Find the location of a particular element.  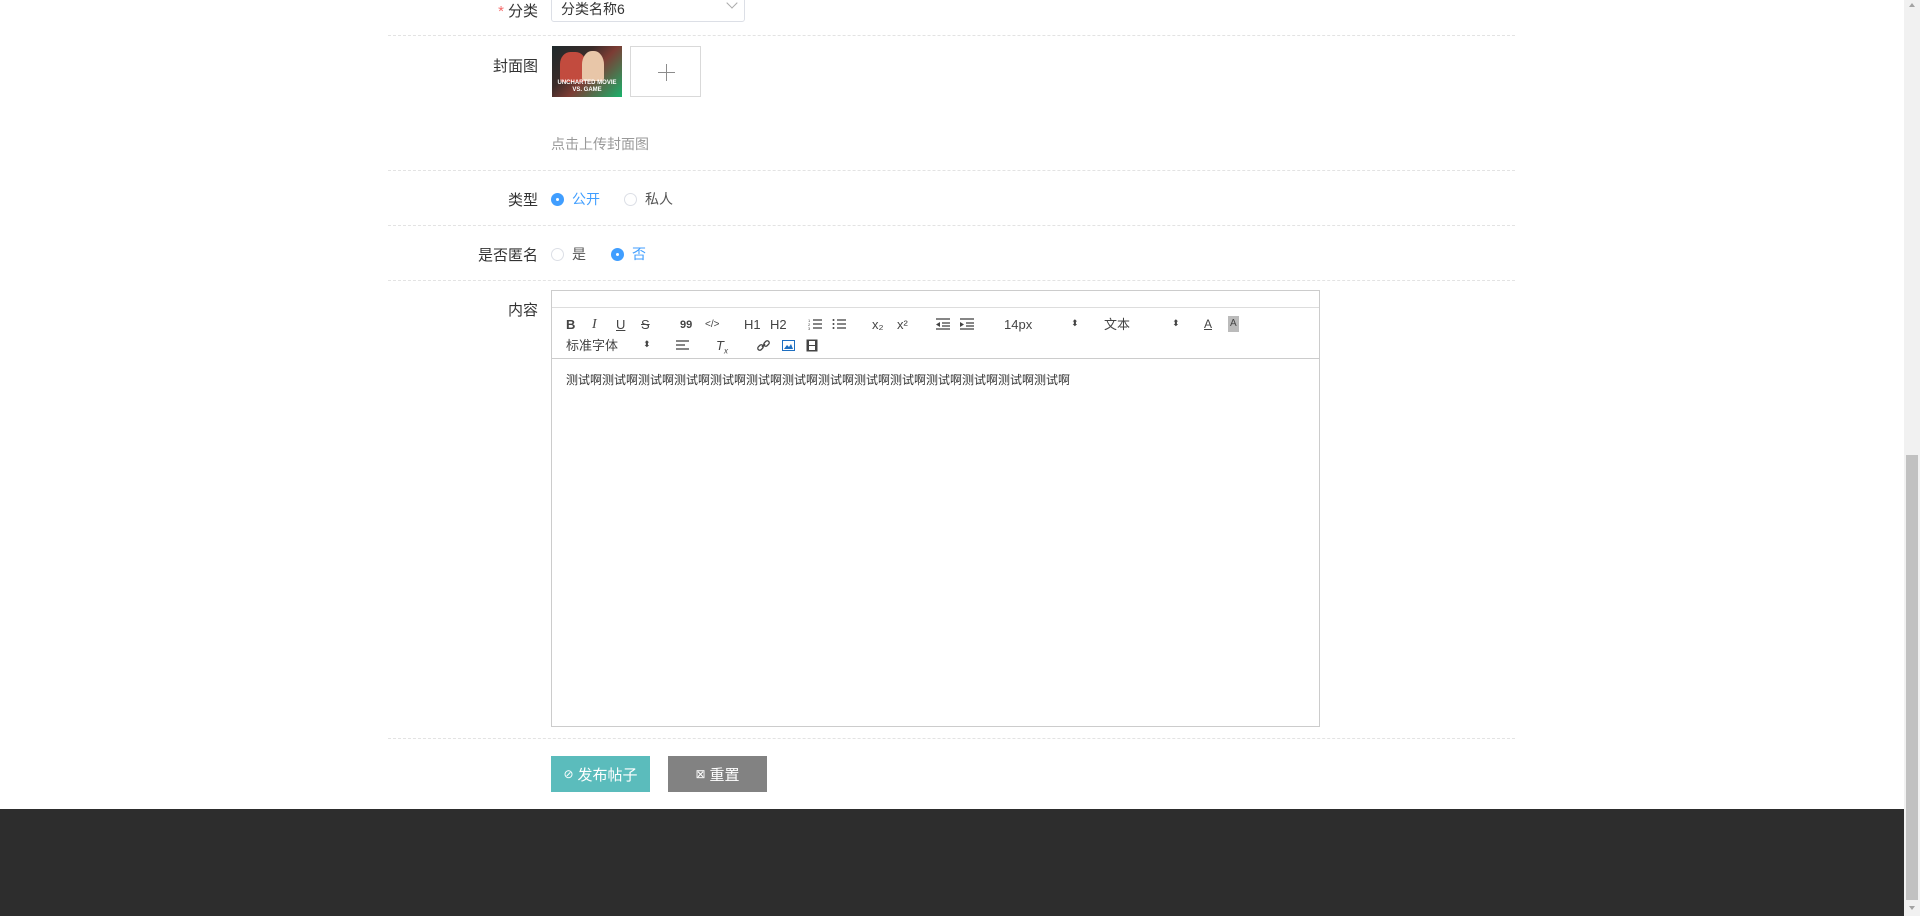

code-button: </> is located at coordinates (712, 325).